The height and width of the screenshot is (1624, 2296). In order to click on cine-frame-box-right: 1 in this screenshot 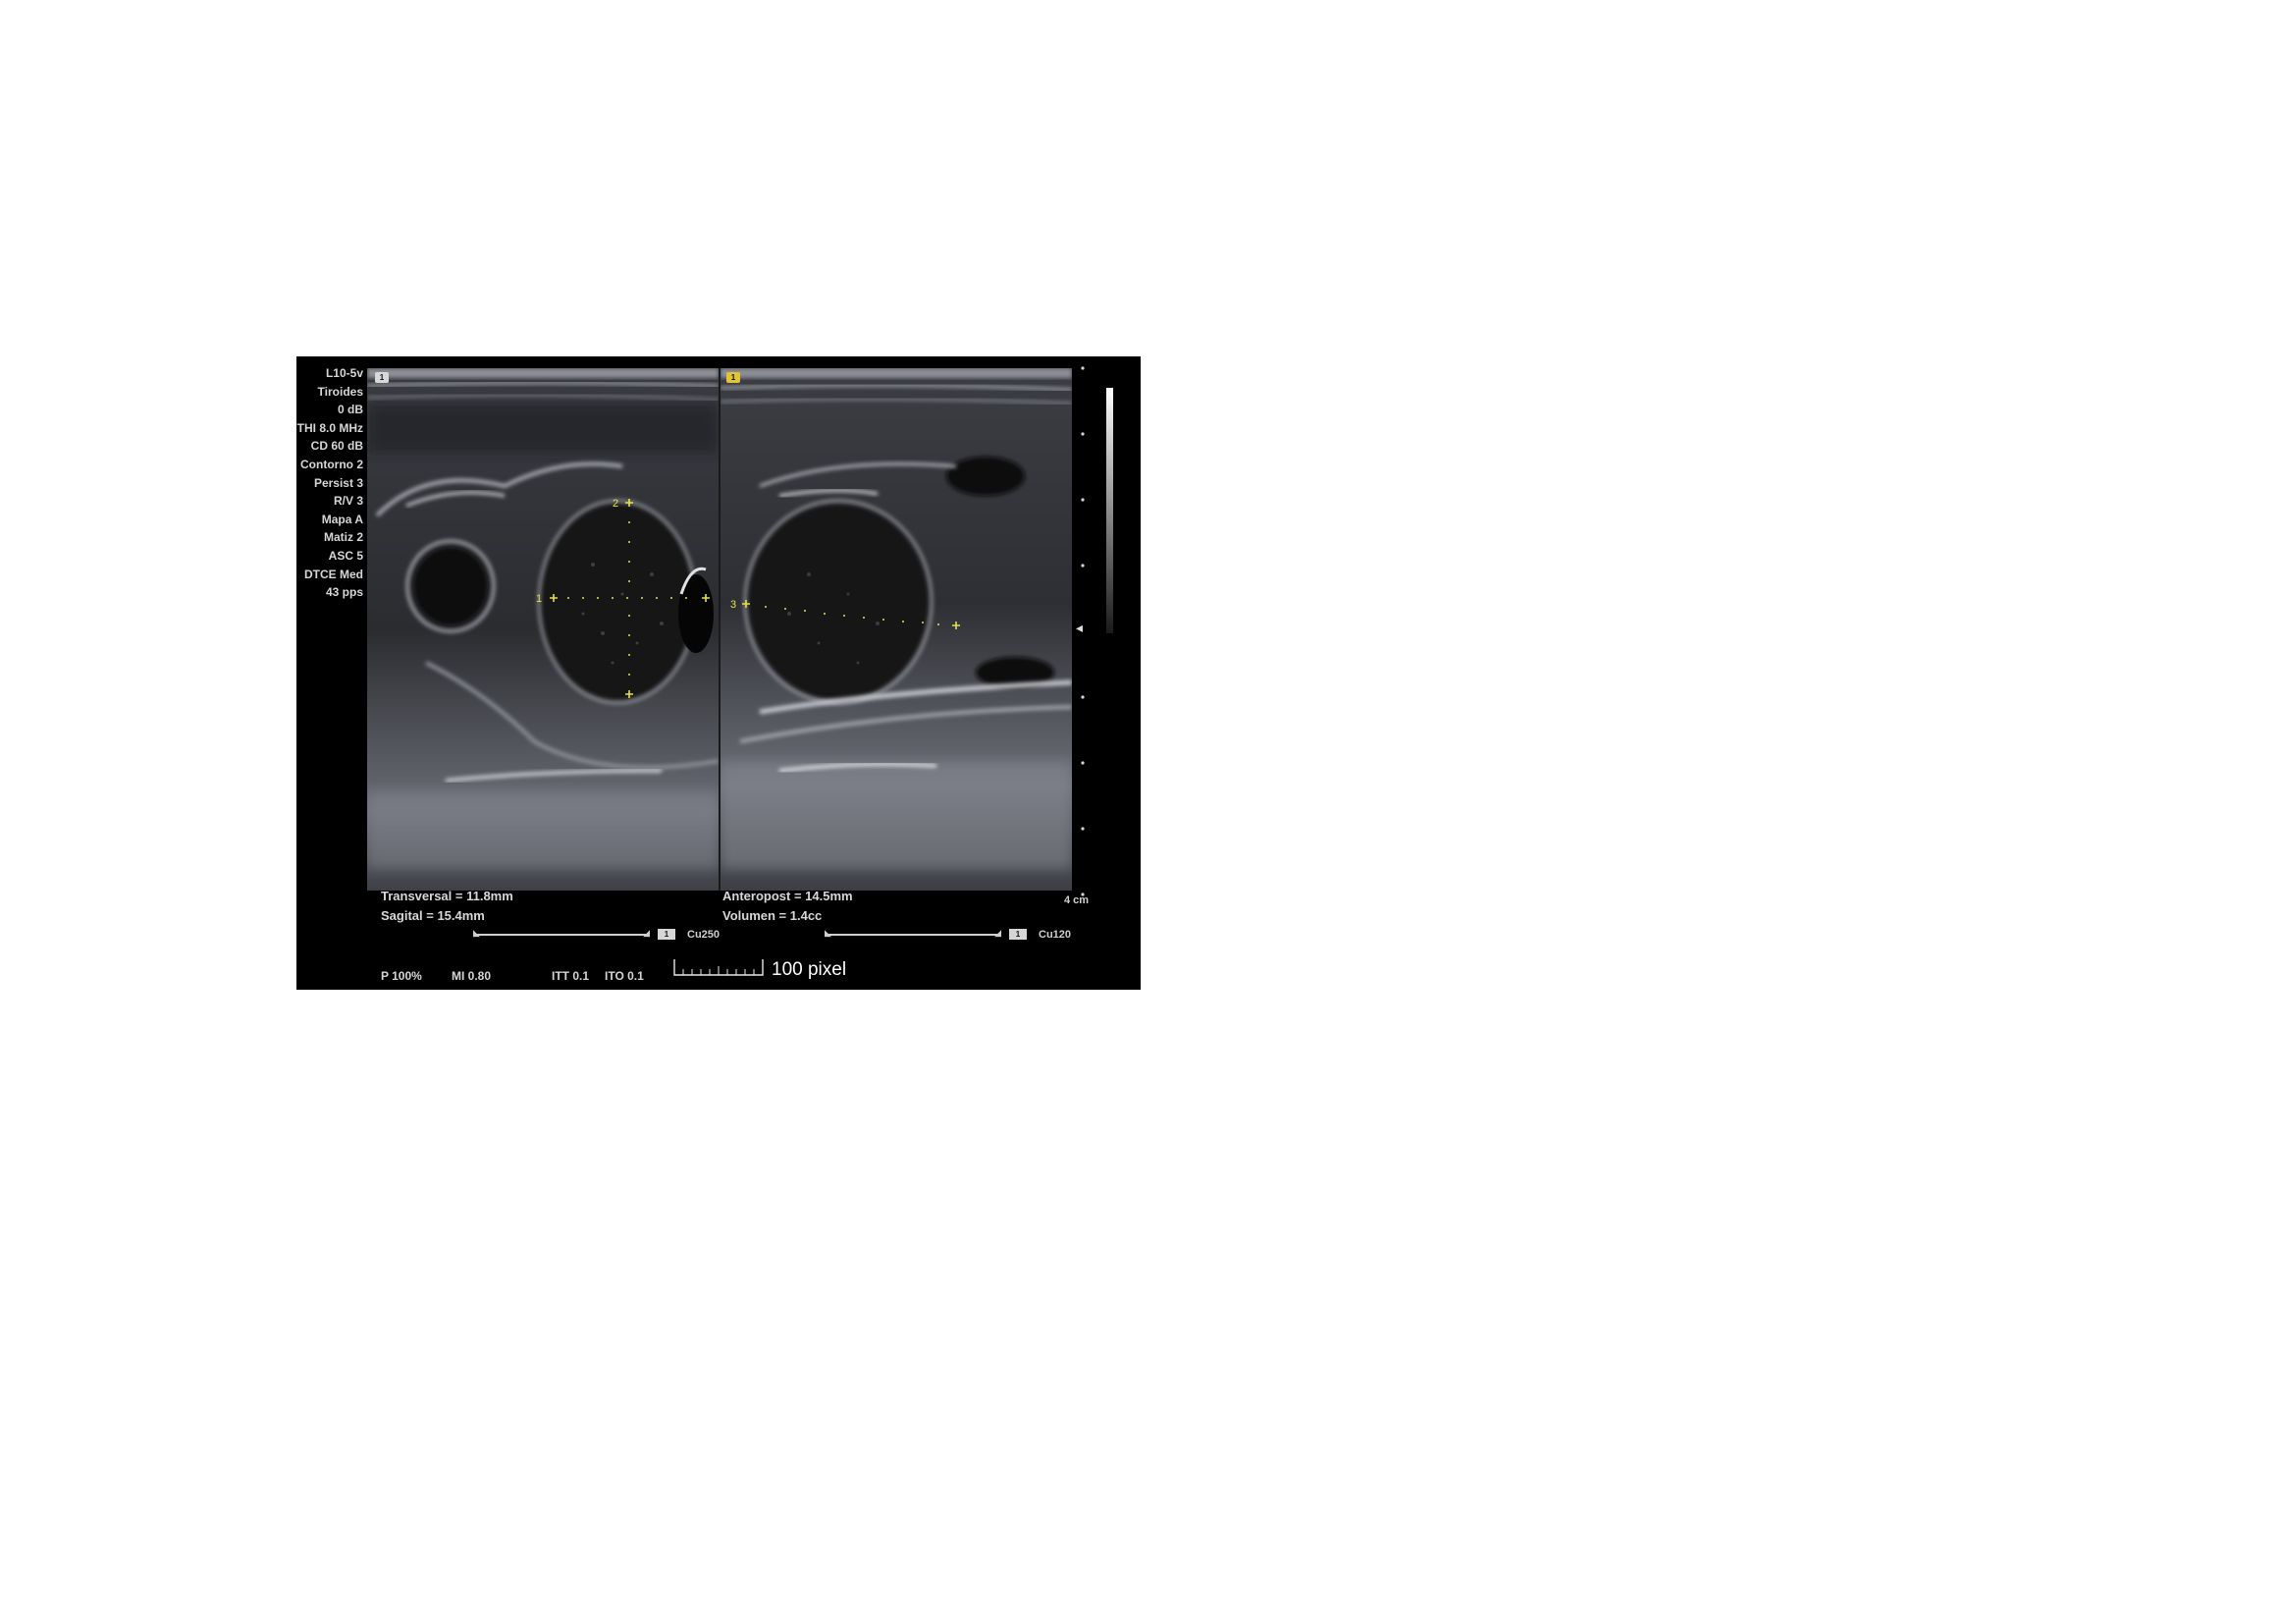, I will do `click(1018, 934)`.